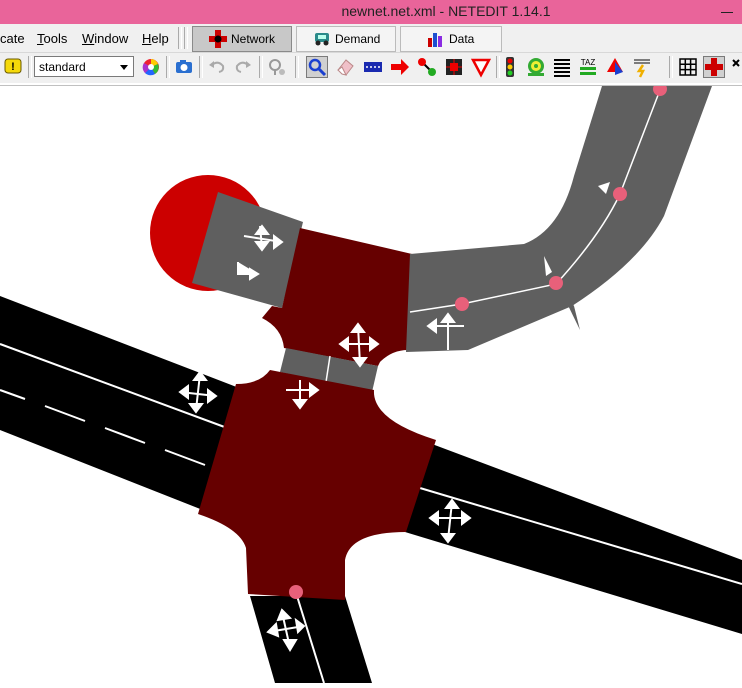 The width and height of the screenshot is (742, 688). I want to click on supermode-demand-button: Demand, so click(346, 39).